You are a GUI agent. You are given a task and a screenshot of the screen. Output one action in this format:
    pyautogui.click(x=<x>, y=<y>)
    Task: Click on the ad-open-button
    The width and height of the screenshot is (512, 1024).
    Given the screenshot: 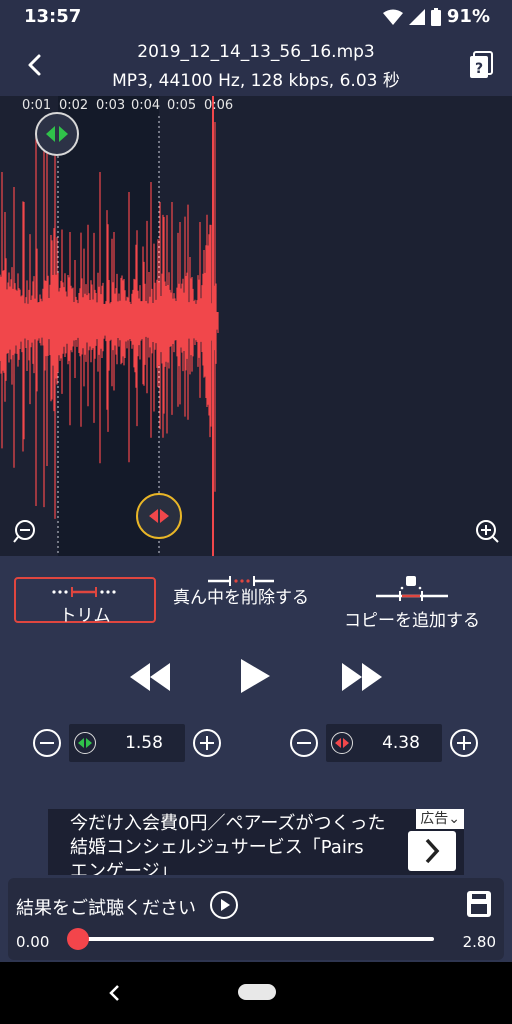 What is the action you would take?
    pyautogui.click(x=432, y=851)
    